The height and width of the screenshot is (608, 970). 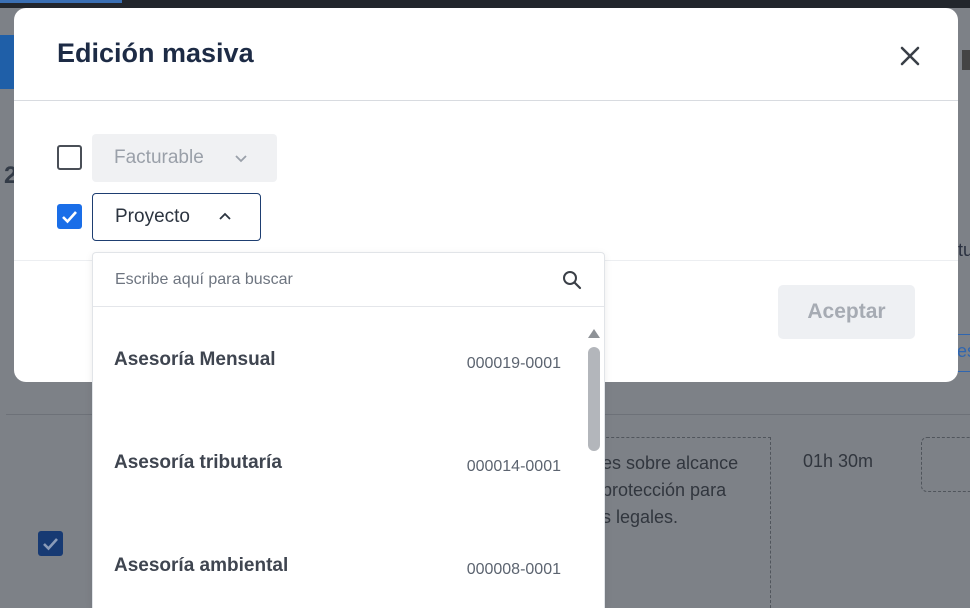 What do you see at coordinates (945, 464) in the screenshot?
I see `background-field` at bounding box center [945, 464].